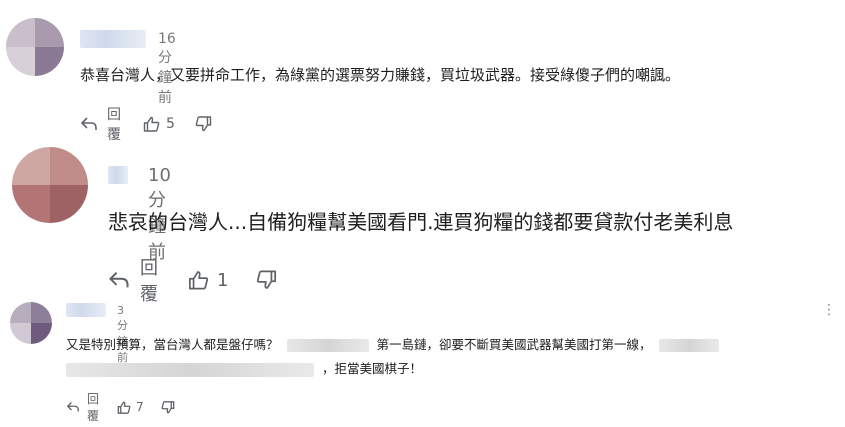 The width and height of the screenshot is (845, 427). I want to click on like-button: 5, so click(159, 124).